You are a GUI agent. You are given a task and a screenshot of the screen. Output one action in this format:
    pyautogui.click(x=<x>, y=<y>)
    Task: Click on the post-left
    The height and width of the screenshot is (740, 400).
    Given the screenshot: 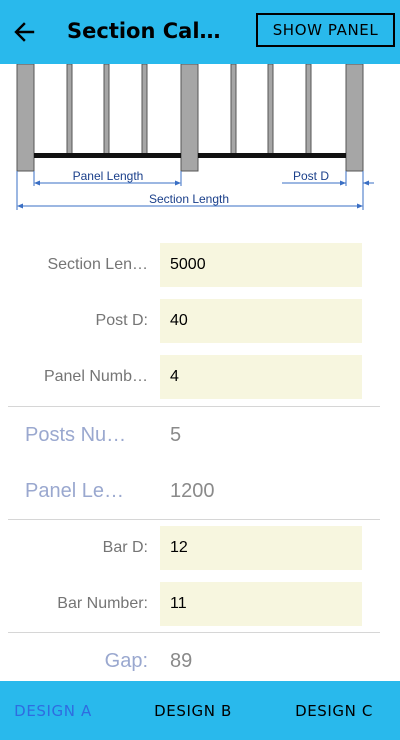 What is the action you would take?
    pyautogui.click(x=25, y=118)
    